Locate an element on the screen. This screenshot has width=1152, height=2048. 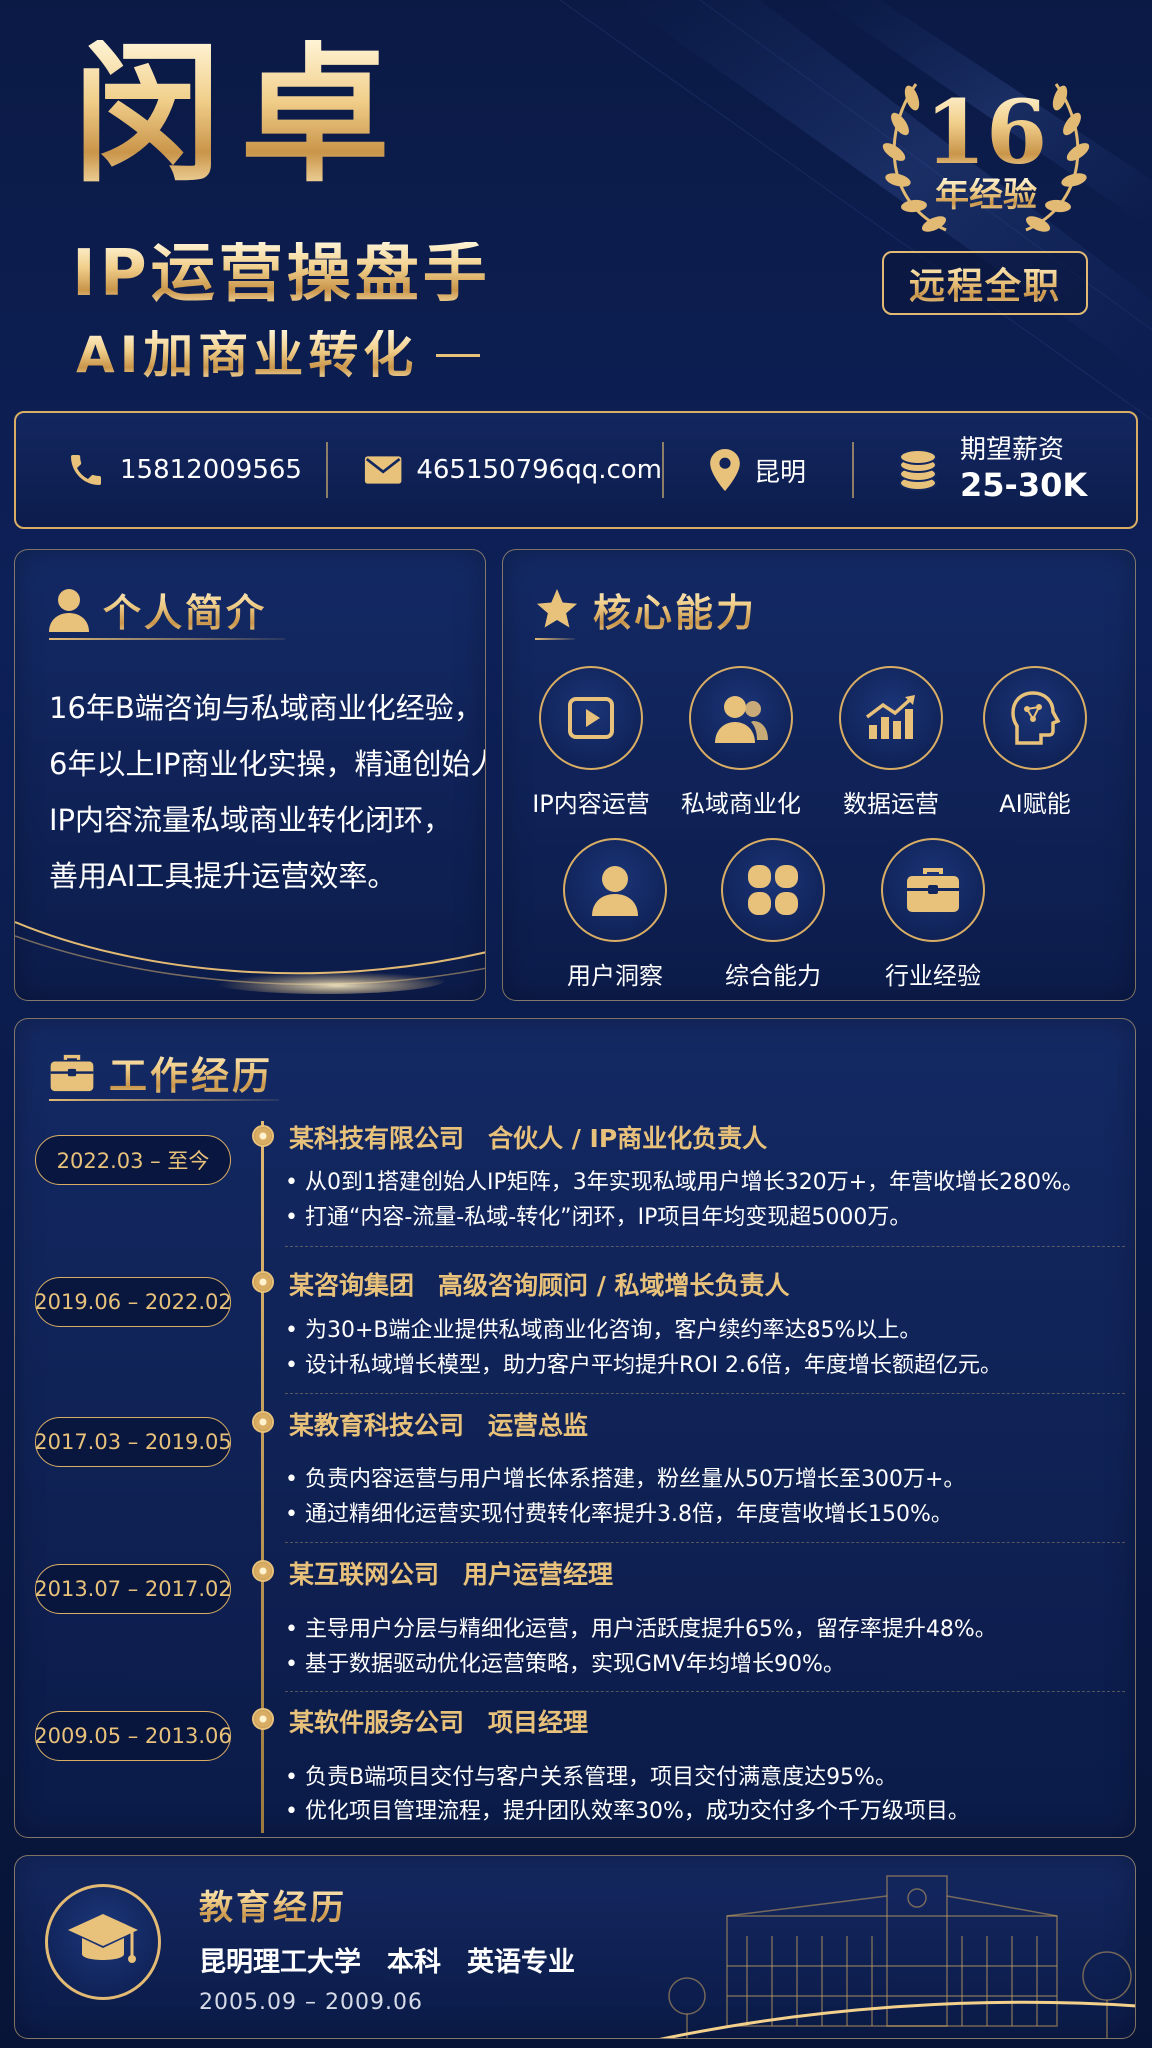
intro-heading-text: 个人简介 is located at coordinates (185, 609).